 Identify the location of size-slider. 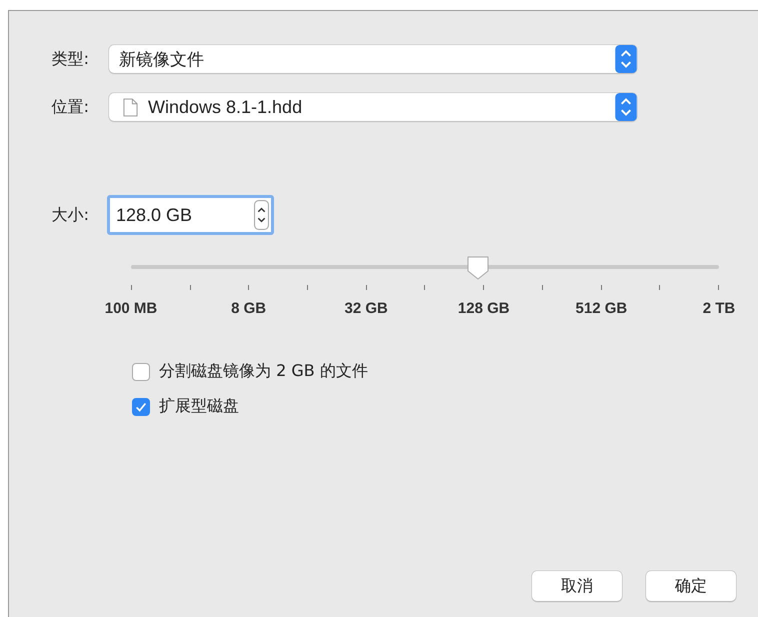
(425, 268).